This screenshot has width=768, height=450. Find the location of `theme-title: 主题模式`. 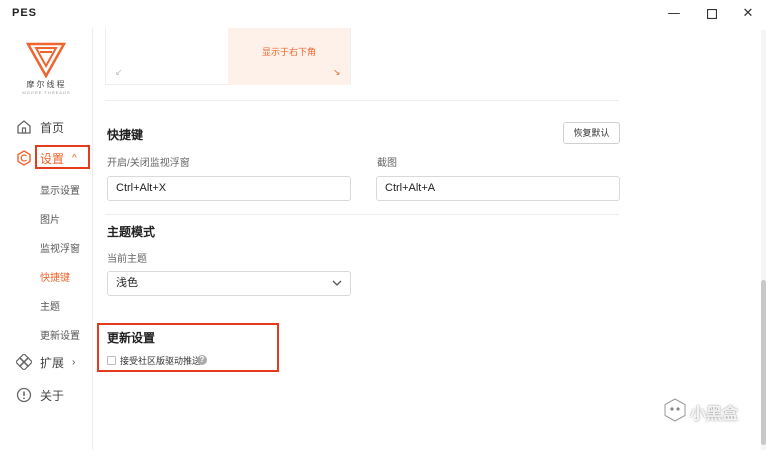

theme-title: 主题模式 is located at coordinates (131, 232).